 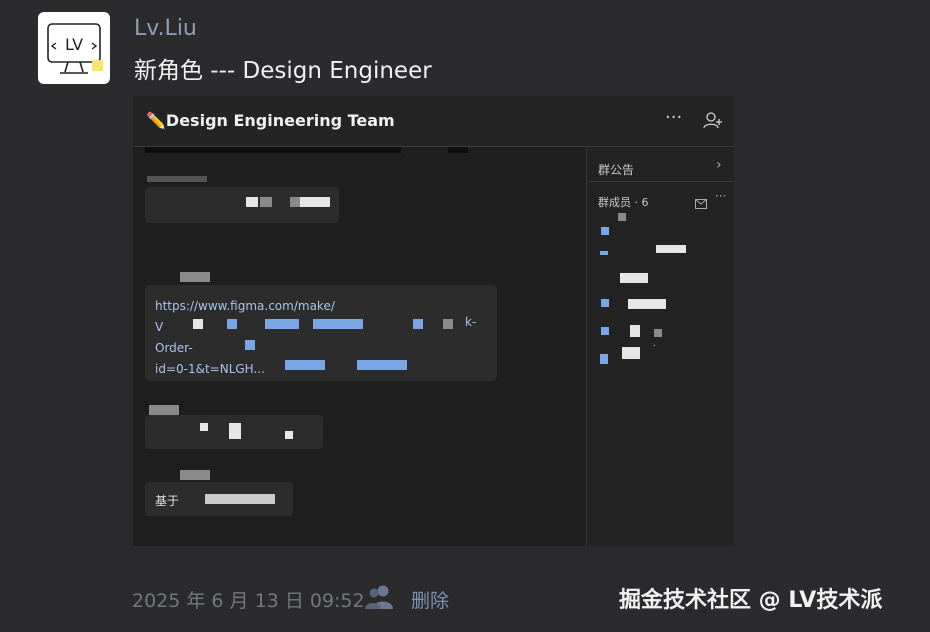 What do you see at coordinates (719, 165) in the screenshot?
I see `chevron-right-icon: ›` at bounding box center [719, 165].